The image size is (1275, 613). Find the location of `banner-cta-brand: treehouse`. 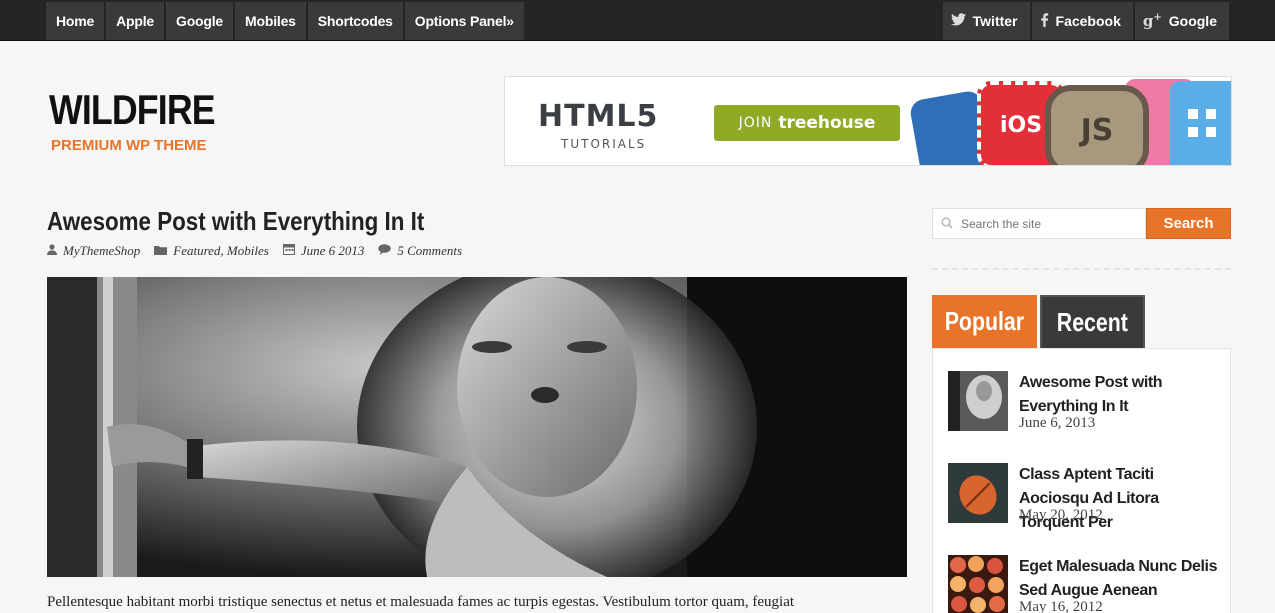

banner-cta-brand: treehouse is located at coordinates (827, 123).